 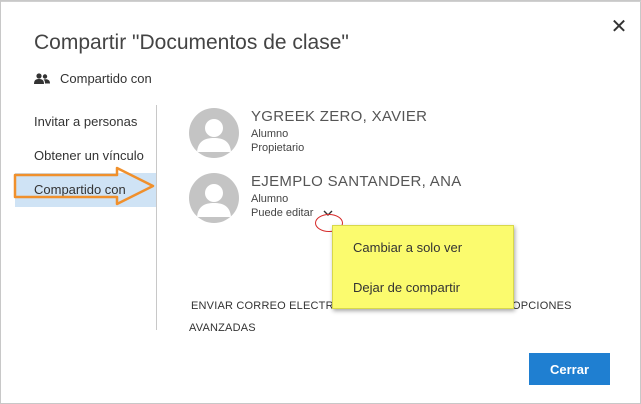 I want to click on dialog-title: Compartir "Documentos de clase", so click(x=191, y=42).